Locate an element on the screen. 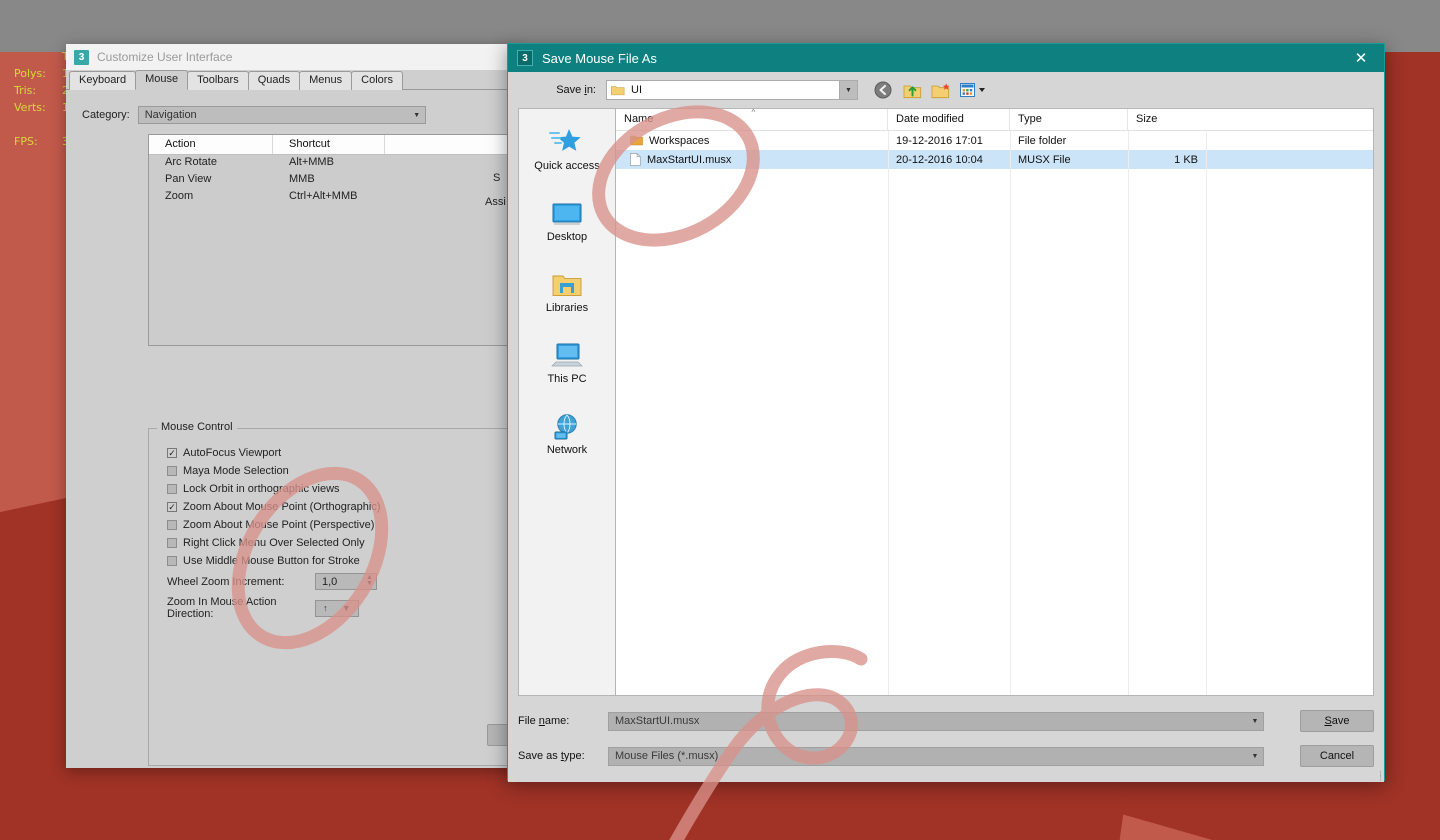 The width and height of the screenshot is (1440, 840). list-item: Arc Rotate Alt+MMB is located at coordinates (330, 163).